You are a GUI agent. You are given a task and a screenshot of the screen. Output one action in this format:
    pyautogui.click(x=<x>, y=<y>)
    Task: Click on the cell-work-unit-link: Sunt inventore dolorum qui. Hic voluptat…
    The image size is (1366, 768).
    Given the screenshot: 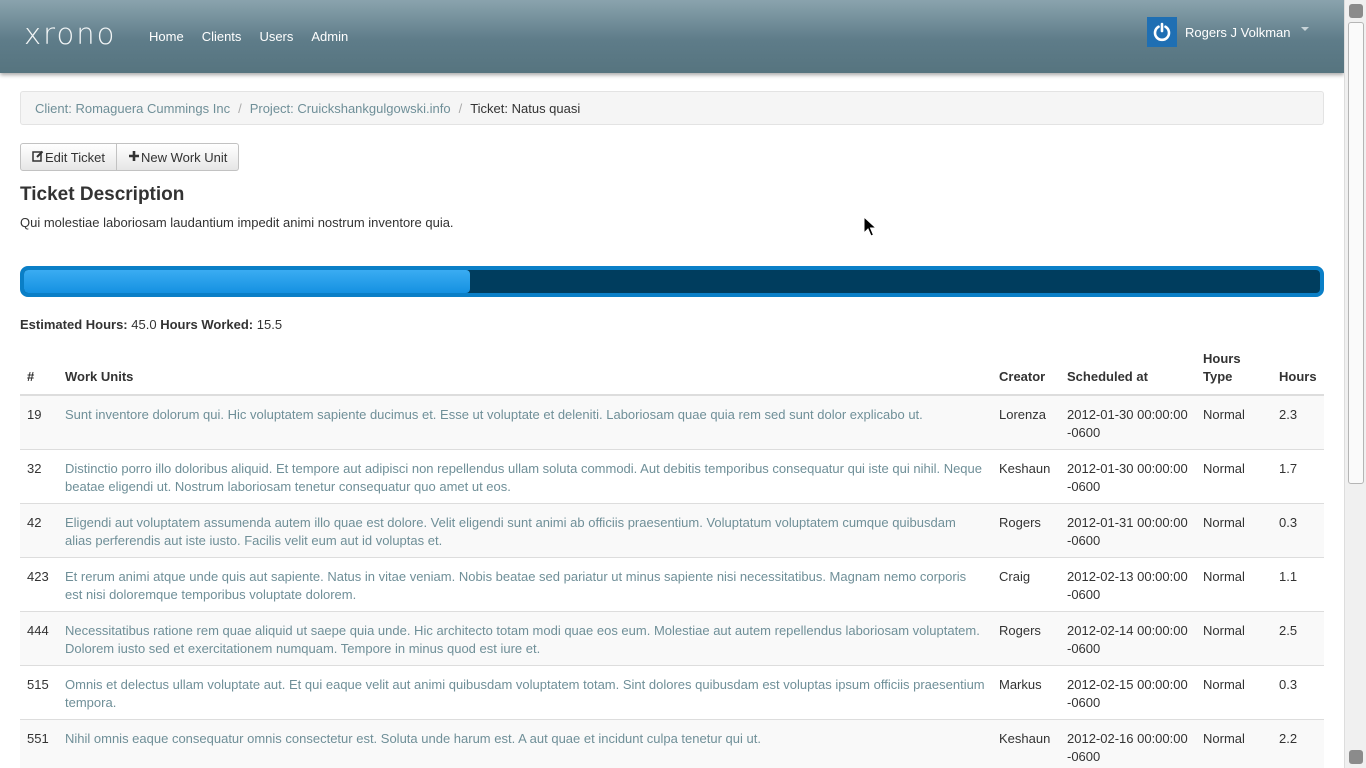 What is the action you would take?
    pyautogui.click(x=525, y=422)
    